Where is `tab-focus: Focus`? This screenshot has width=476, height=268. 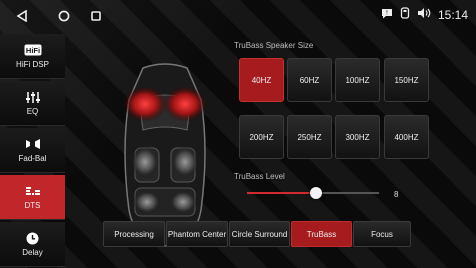 tab-focus: Focus is located at coordinates (382, 234).